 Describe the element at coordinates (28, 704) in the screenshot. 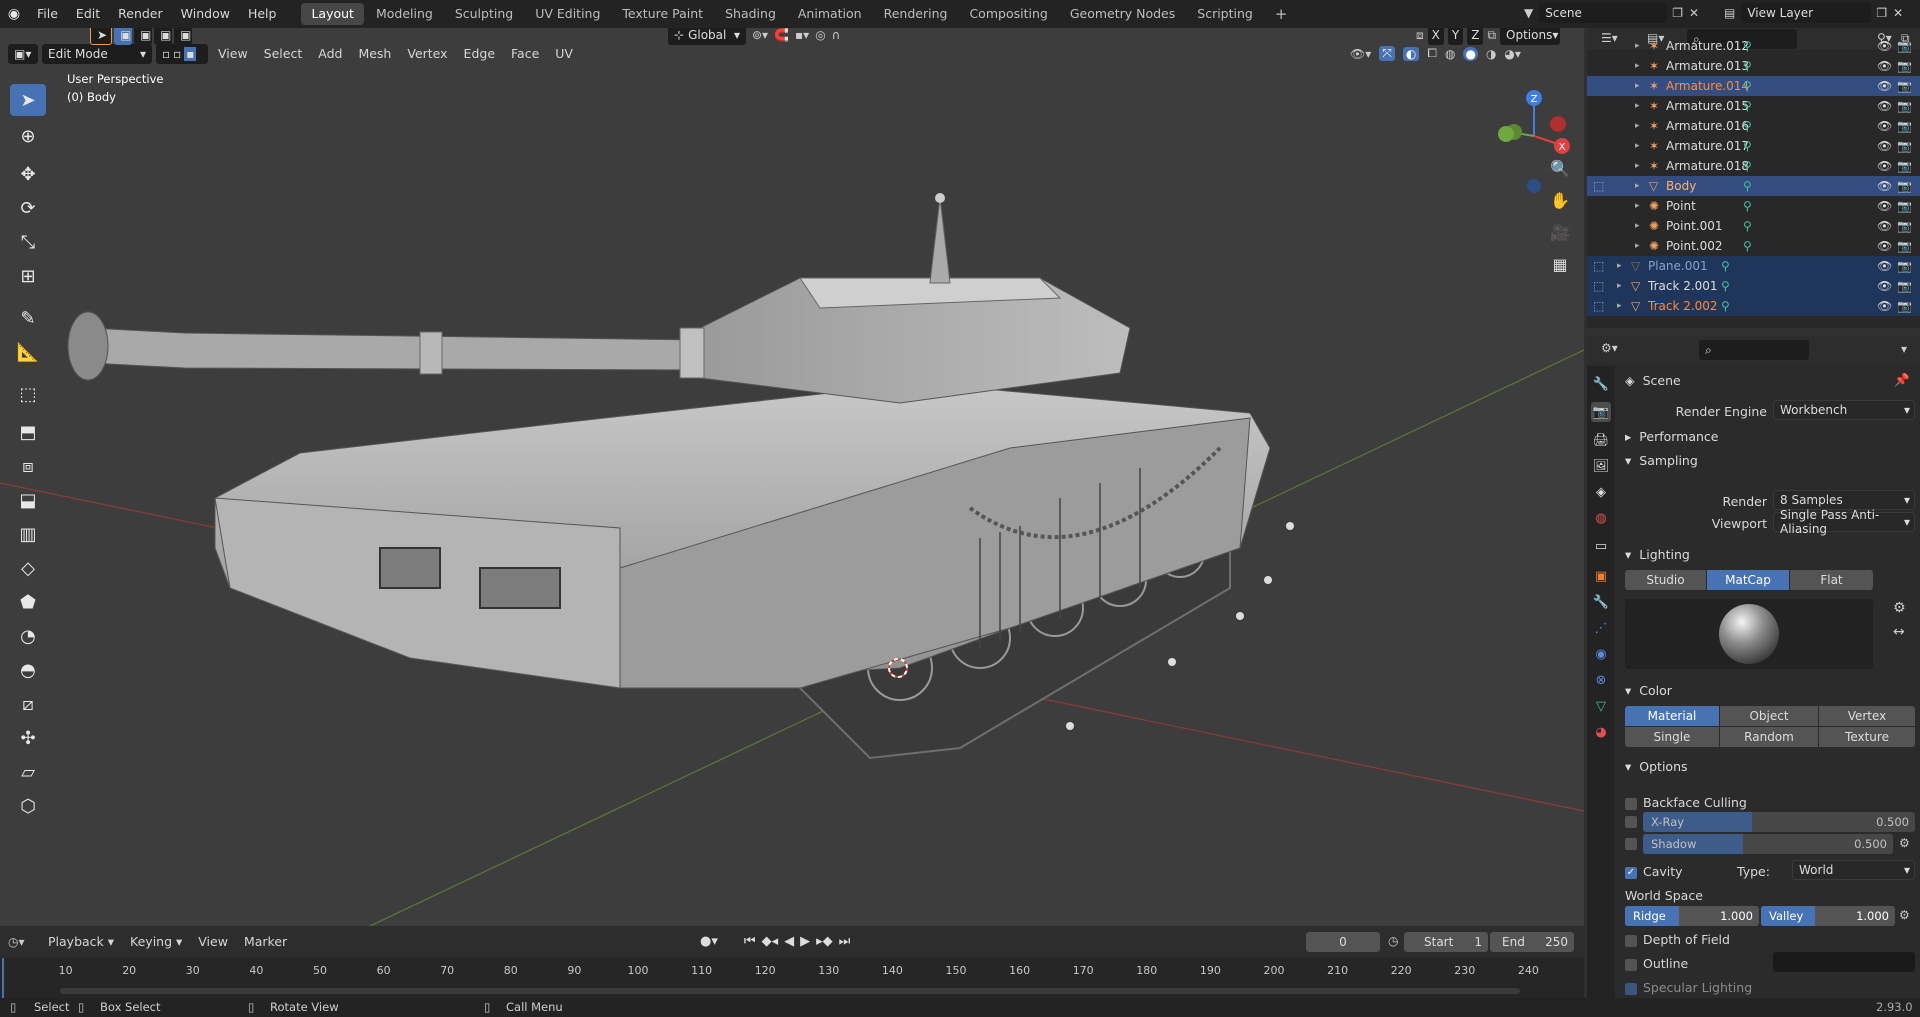

I see `edge-slide-tool-icon: ⧄` at that location.